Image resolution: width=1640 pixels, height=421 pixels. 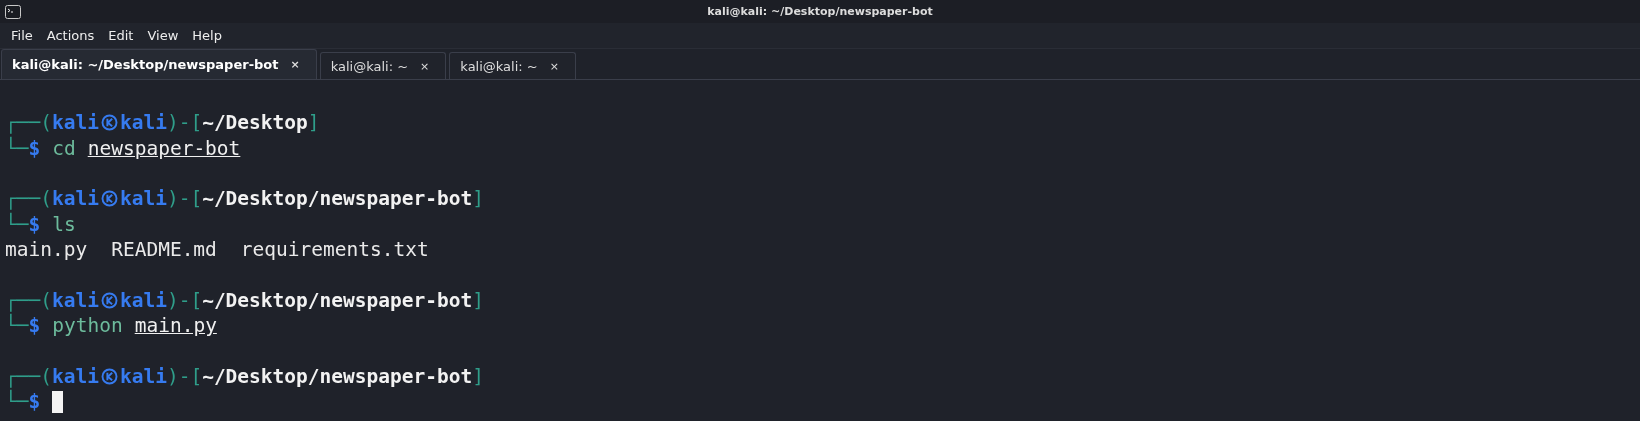 I want to click on file-name: main.py, so click(x=46, y=250).